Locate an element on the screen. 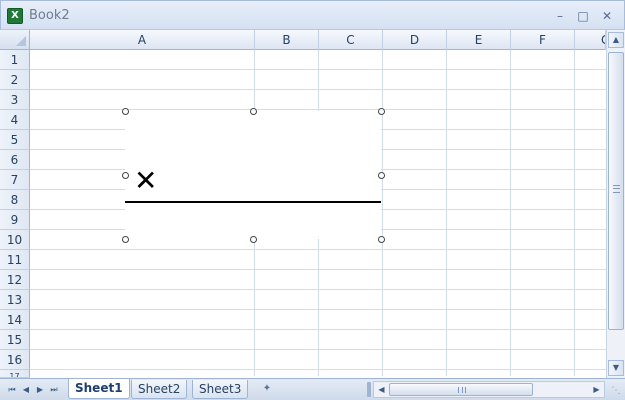  title-bar: X Book2 – □ ✕ is located at coordinates (312, 15).